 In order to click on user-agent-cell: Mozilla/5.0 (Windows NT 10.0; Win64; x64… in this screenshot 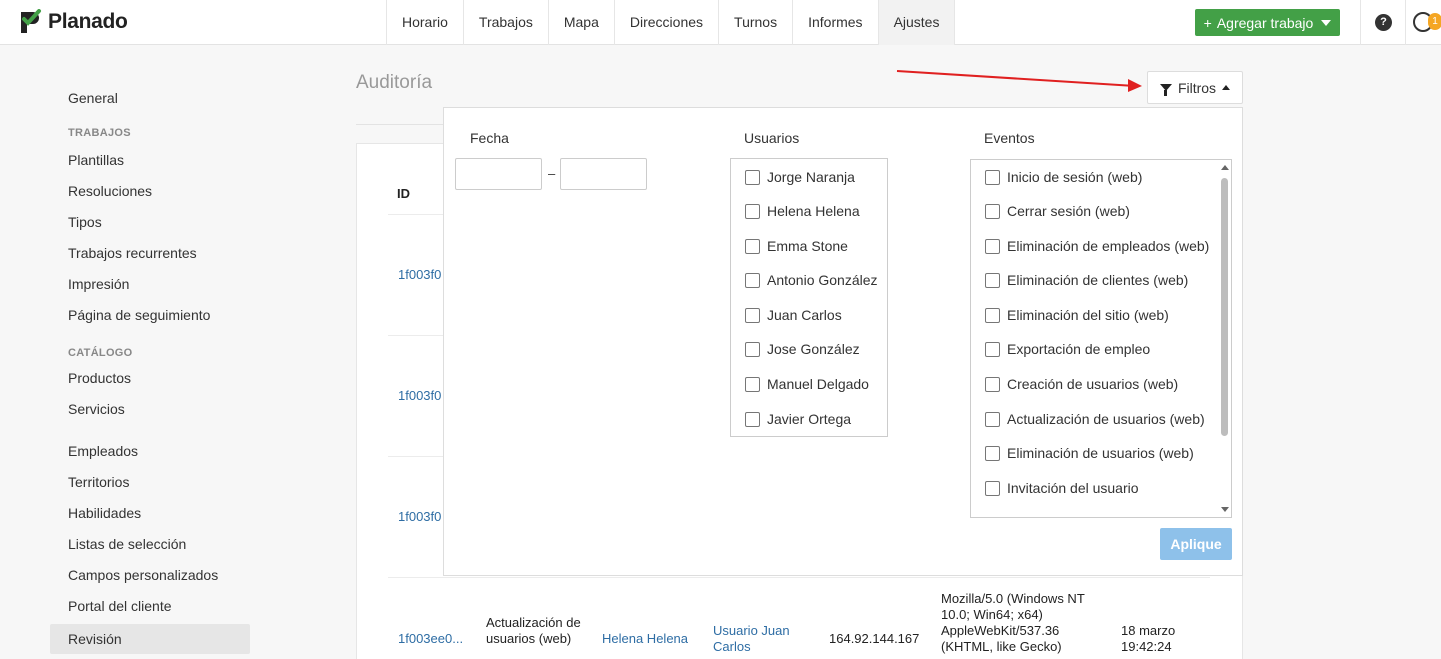, I will do `click(1013, 622)`.